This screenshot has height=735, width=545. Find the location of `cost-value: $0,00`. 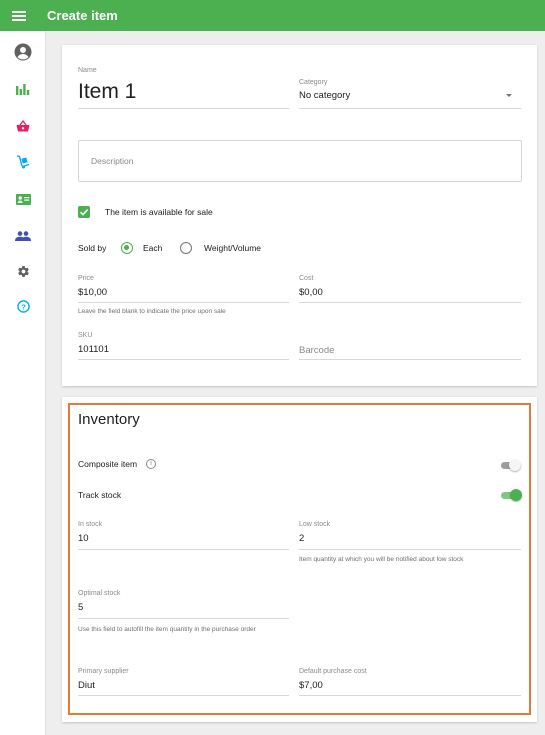

cost-value: $0,00 is located at coordinates (311, 292).